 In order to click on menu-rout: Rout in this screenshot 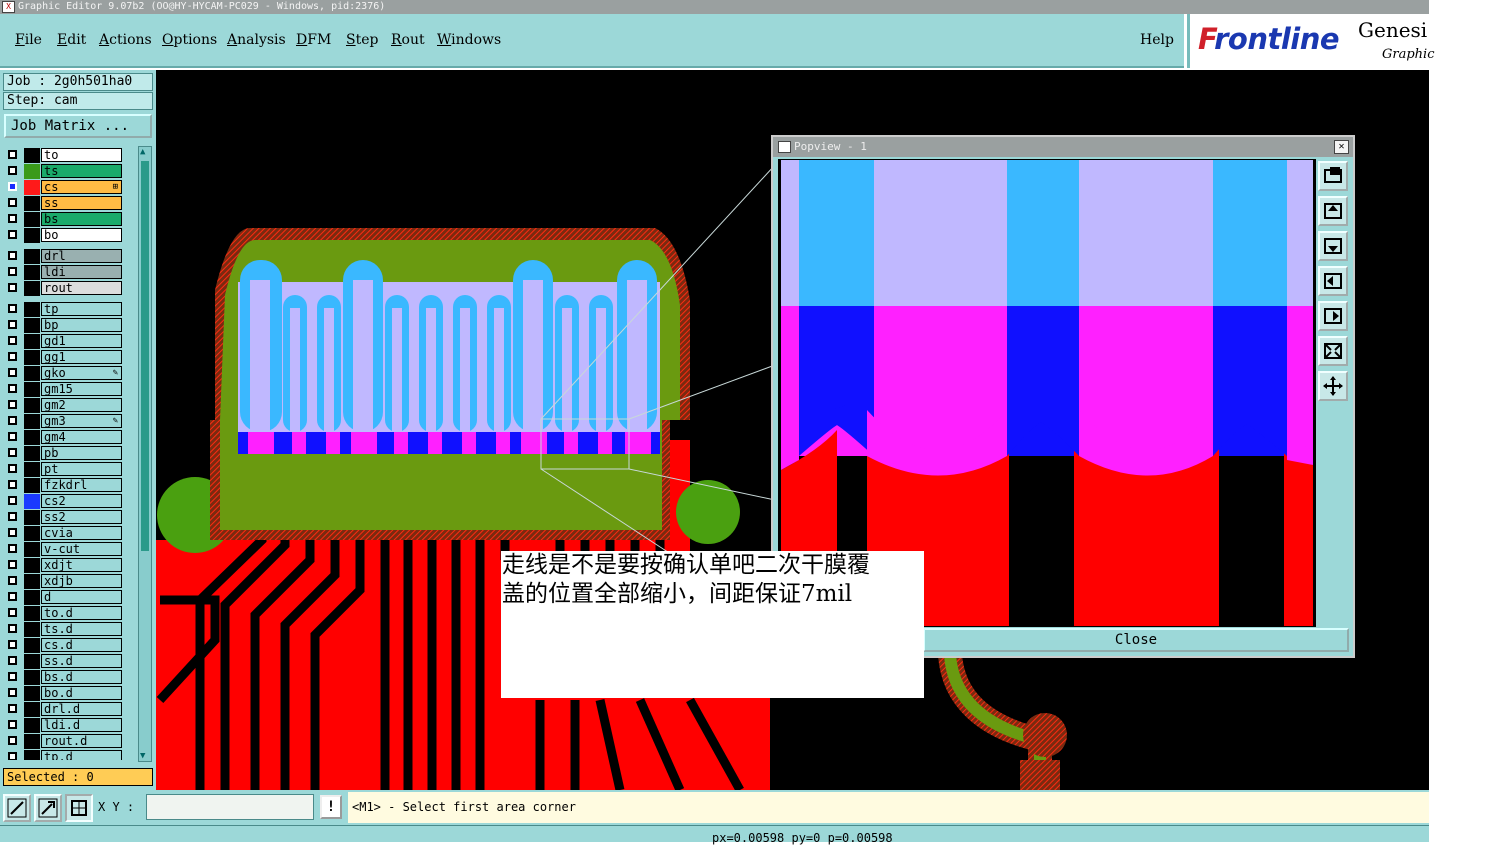, I will do `click(408, 40)`.